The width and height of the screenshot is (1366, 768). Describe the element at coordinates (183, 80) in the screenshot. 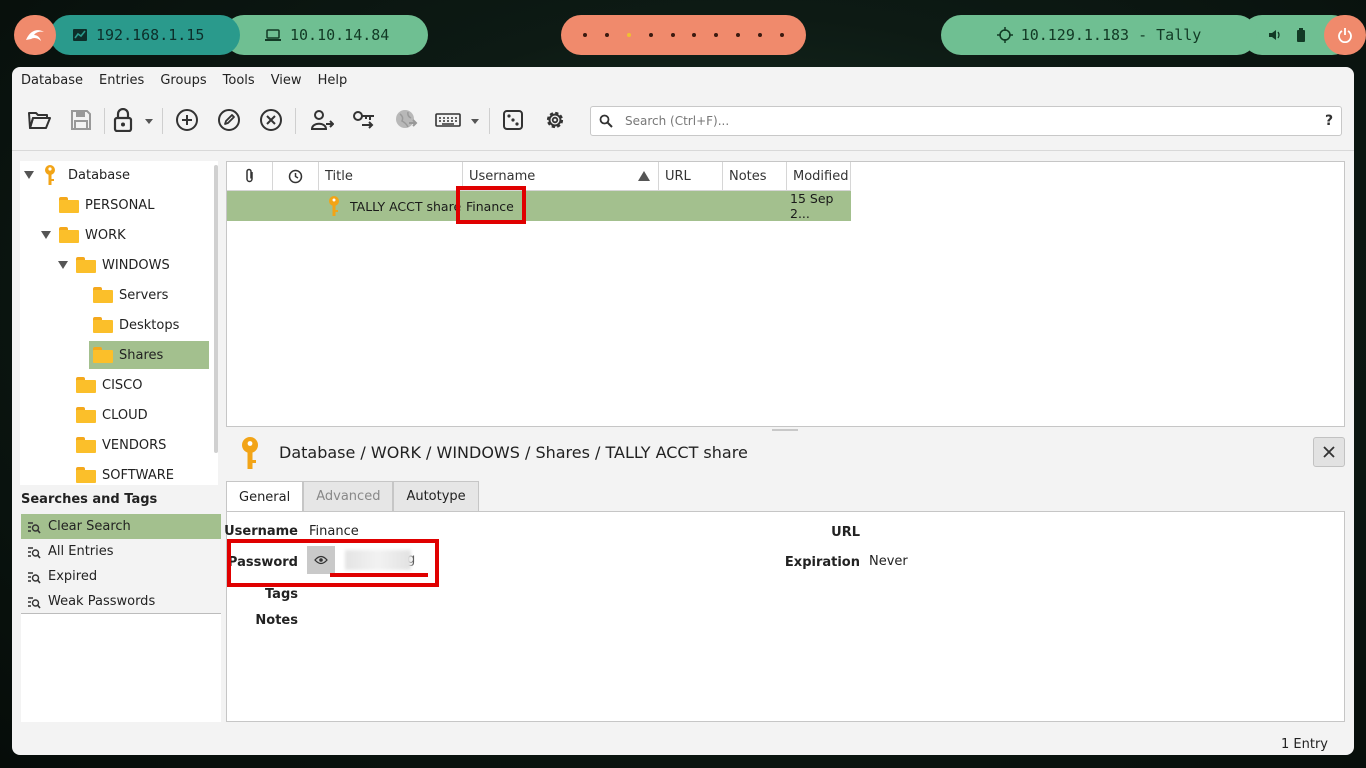

I see `menu-groups: Groups` at that location.